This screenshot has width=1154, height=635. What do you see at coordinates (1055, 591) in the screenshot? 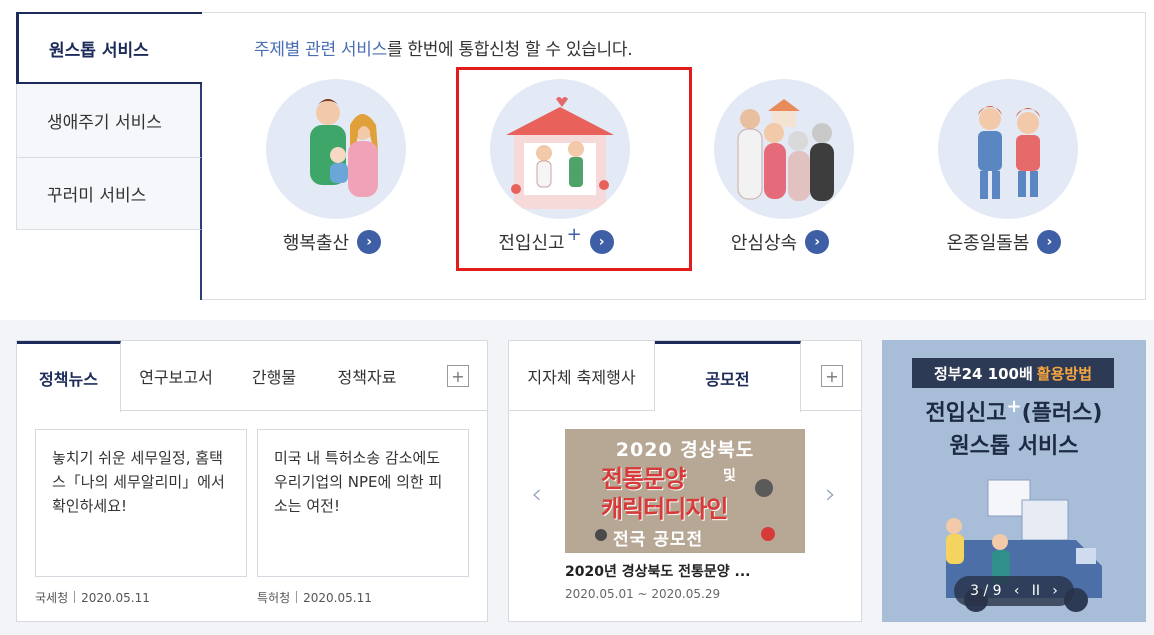
I see `next-icon: ›` at bounding box center [1055, 591].